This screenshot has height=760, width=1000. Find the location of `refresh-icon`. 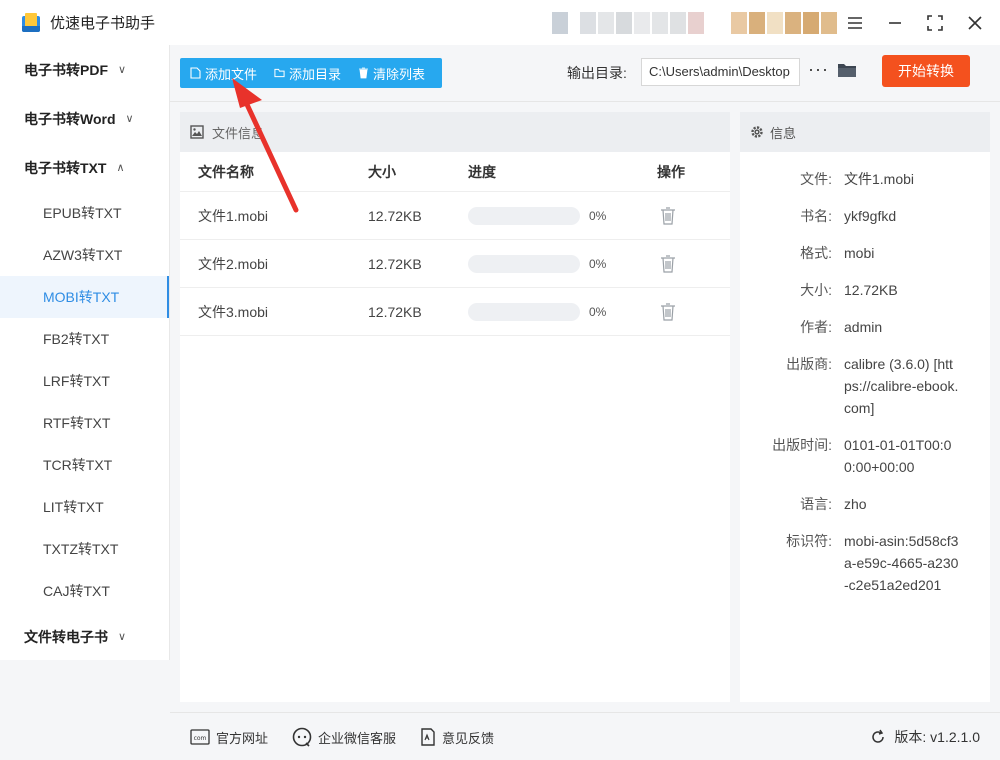

refresh-icon is located at coordinates (878, 736).